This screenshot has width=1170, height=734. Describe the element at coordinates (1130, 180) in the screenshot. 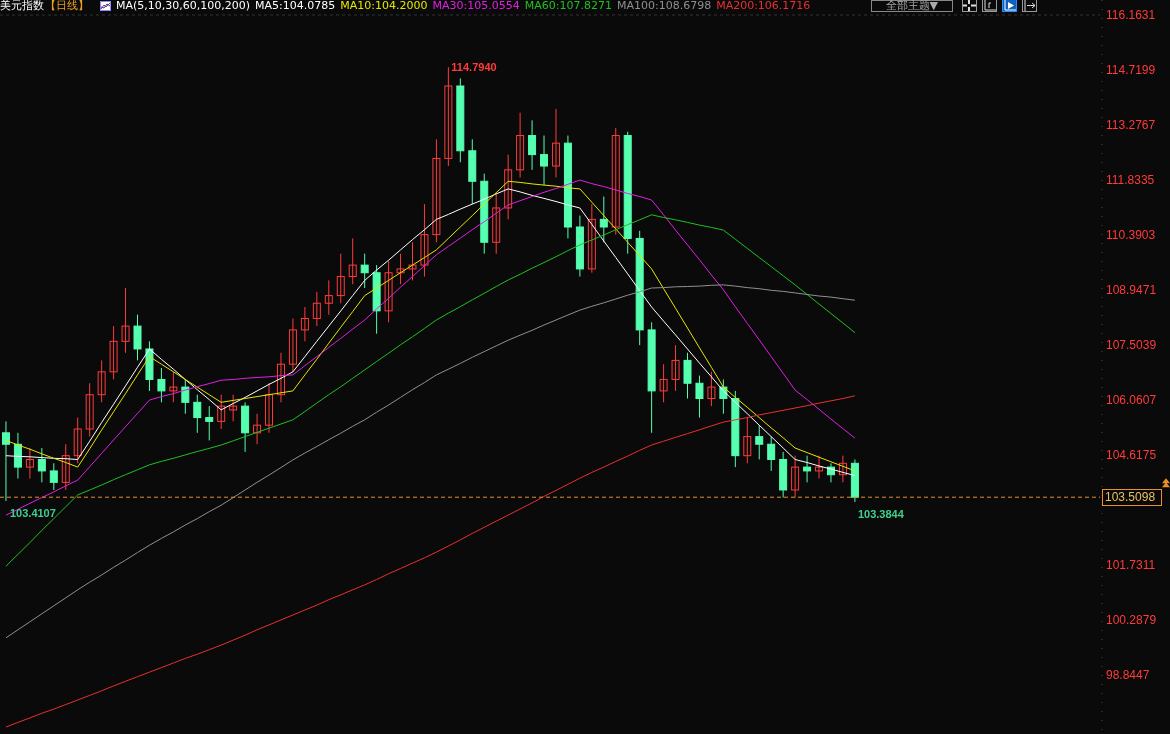

I see `y-axis-label: 111.8335` at that location.